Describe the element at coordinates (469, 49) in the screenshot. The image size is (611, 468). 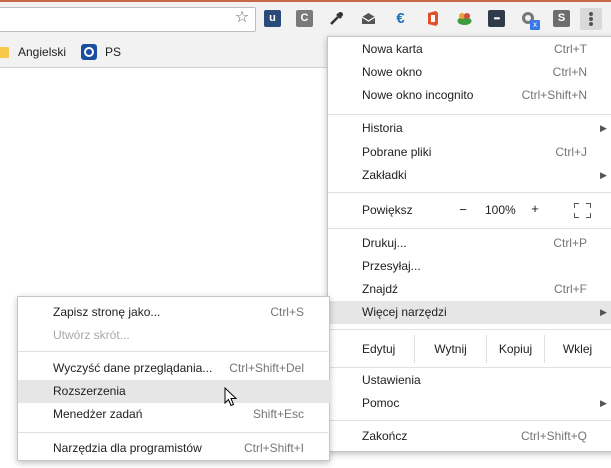
I see `menu-item-new-tab: Nowa karta Ctrl+T` at that location.